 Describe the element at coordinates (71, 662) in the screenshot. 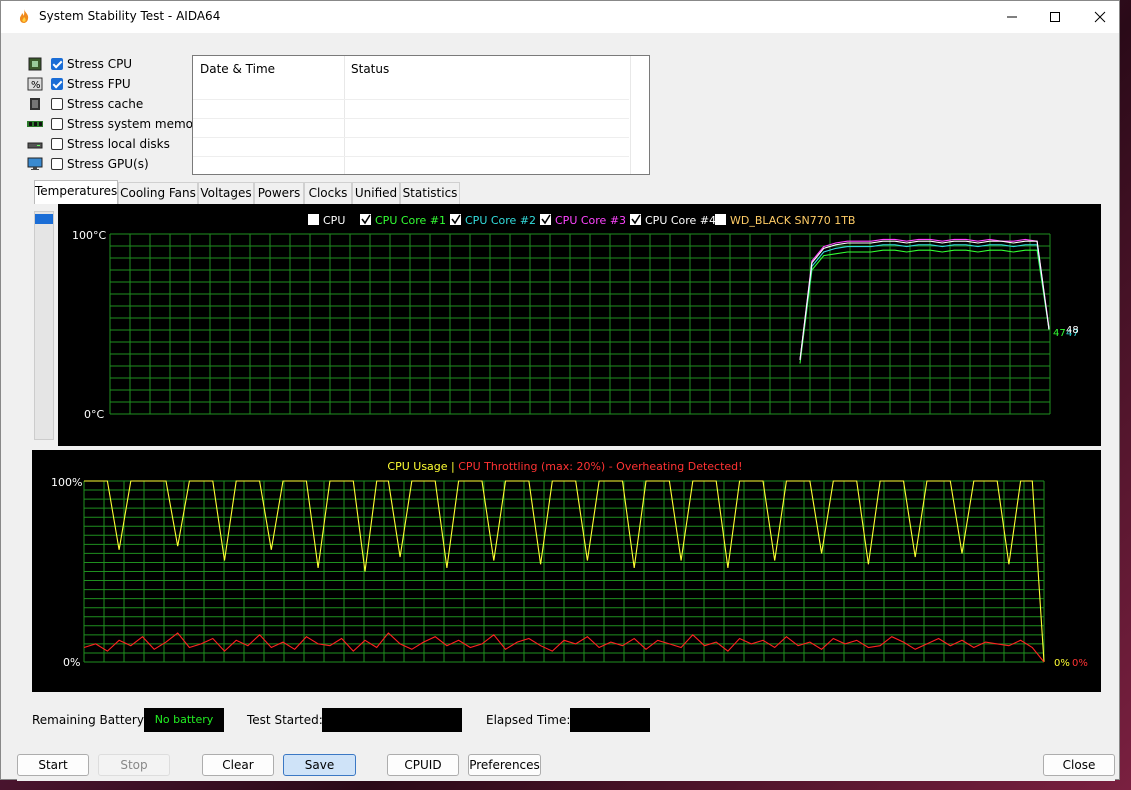

I see `y-axis-min-label: 0%` at that location.